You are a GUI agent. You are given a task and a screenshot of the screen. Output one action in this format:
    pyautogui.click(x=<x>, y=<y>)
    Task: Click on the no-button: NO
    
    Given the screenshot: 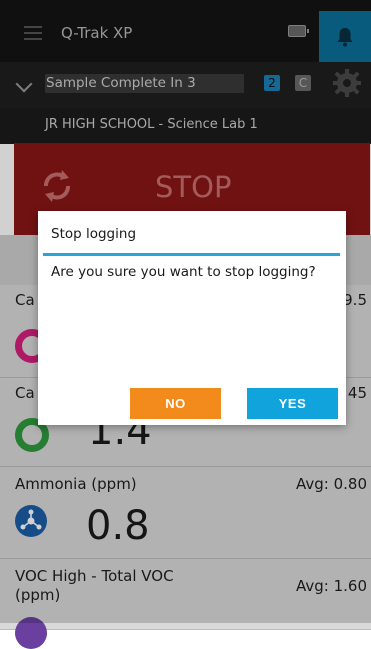 What is the action you would take?
    pyautogui.click(x=175, y=403)
    